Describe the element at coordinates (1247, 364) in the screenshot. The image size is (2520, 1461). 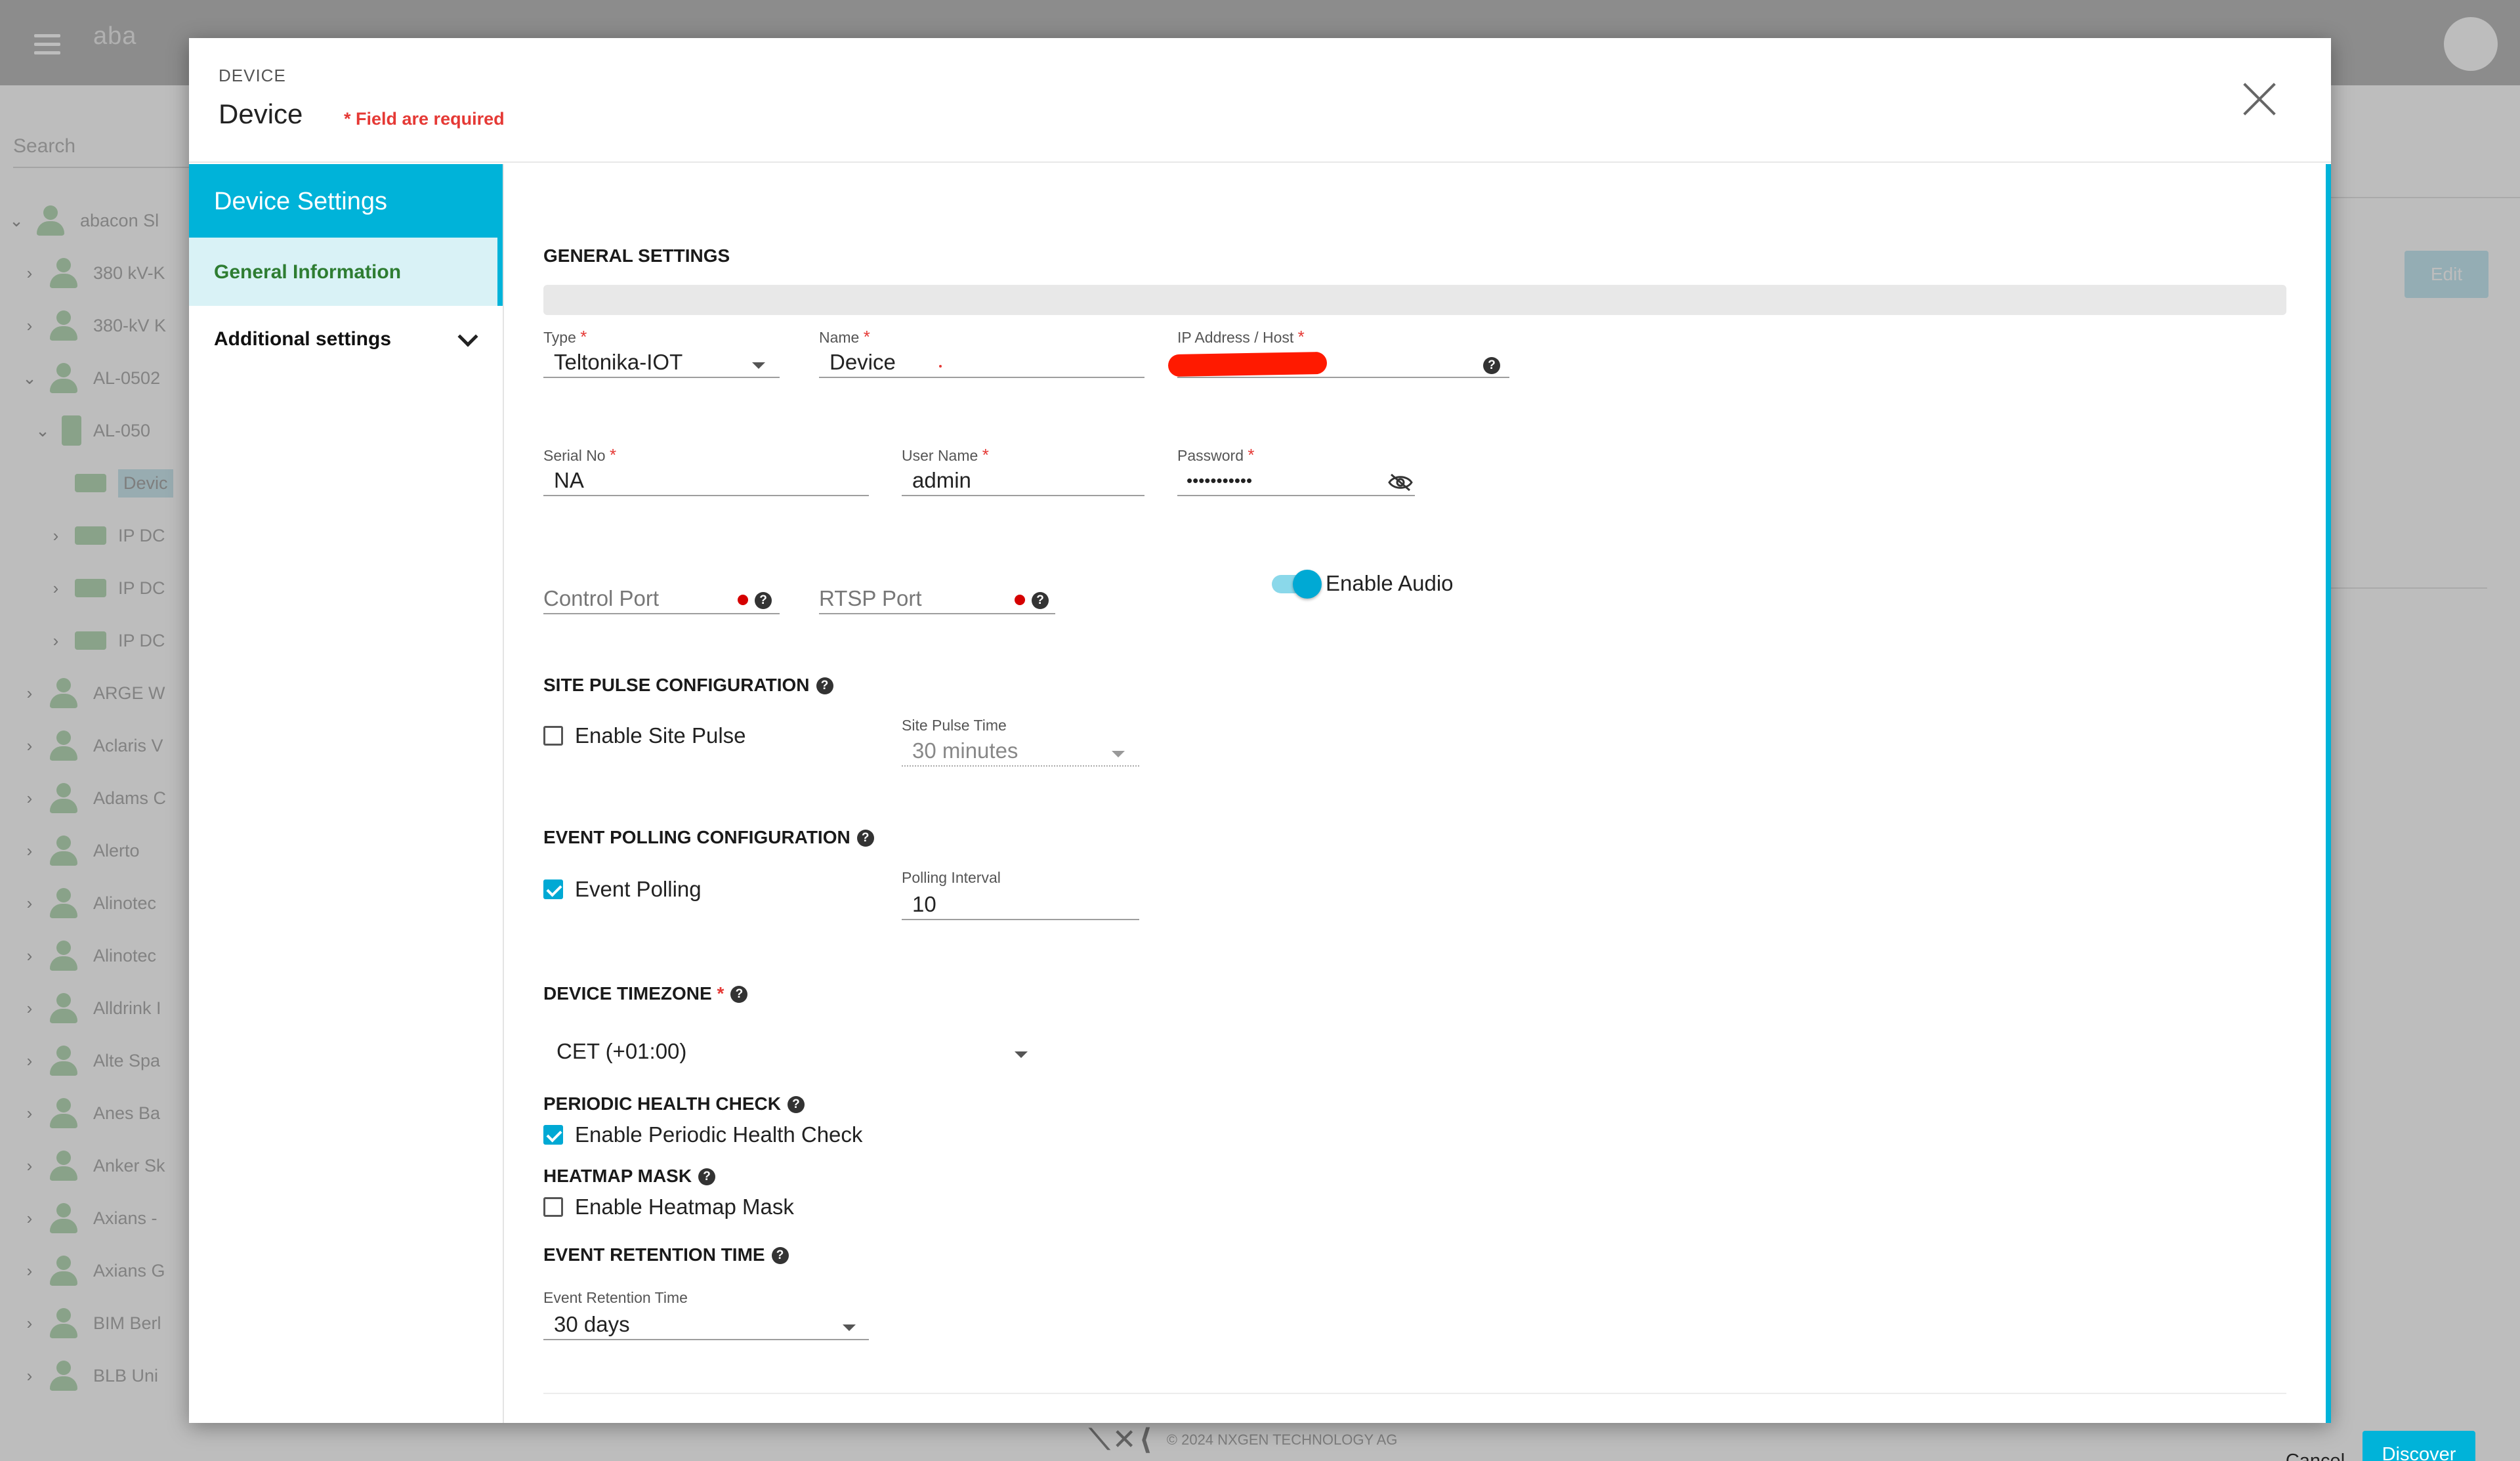
I see `redaction-mark` at that location.